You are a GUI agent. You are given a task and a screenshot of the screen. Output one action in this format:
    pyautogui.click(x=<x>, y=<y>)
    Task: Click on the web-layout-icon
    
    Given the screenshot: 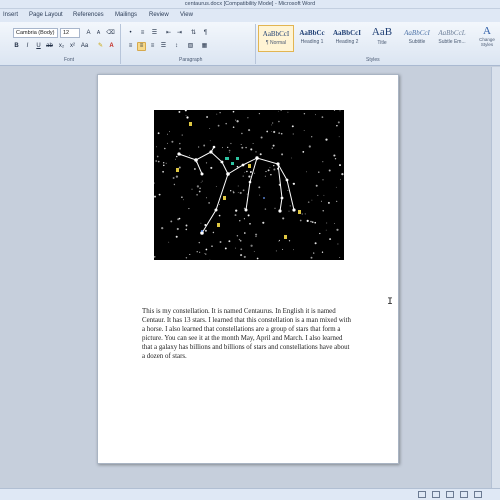 What is the action you would take?
    pyautogui.click(x=450, y=494)
    